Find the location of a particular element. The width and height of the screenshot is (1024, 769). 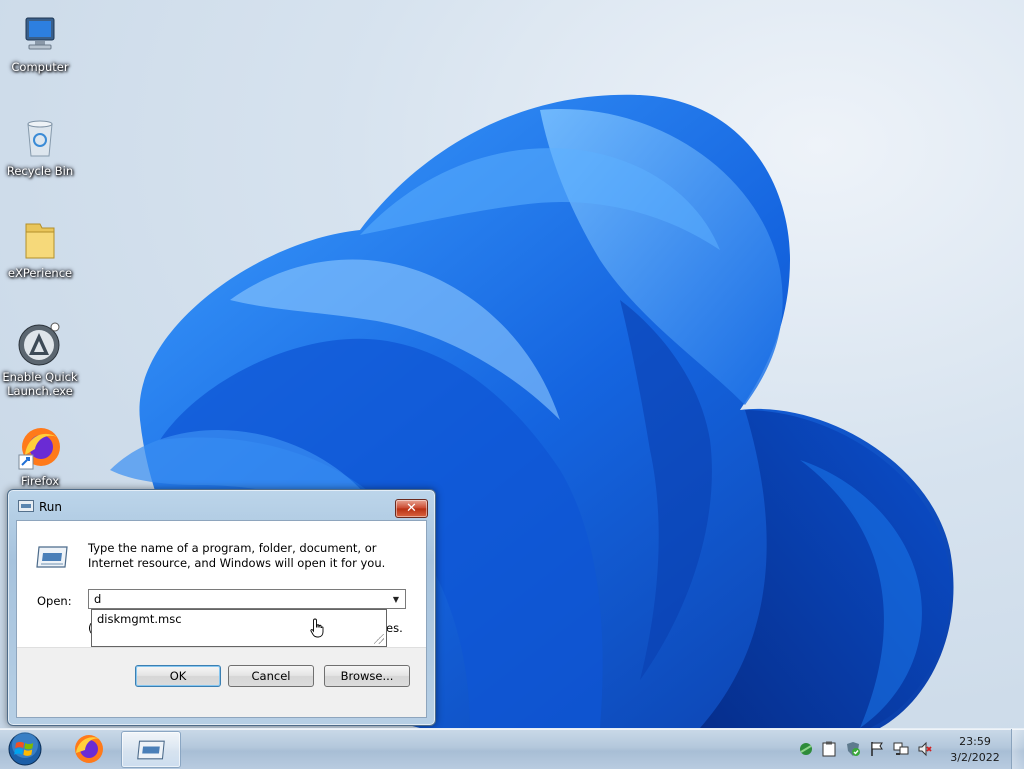

run-titlebar: Run ✕ is located at coordinates (221, 505).